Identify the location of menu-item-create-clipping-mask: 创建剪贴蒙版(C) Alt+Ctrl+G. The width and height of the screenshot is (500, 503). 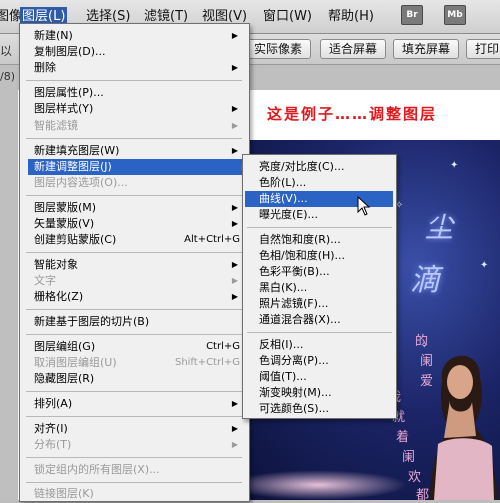
(139, 240).